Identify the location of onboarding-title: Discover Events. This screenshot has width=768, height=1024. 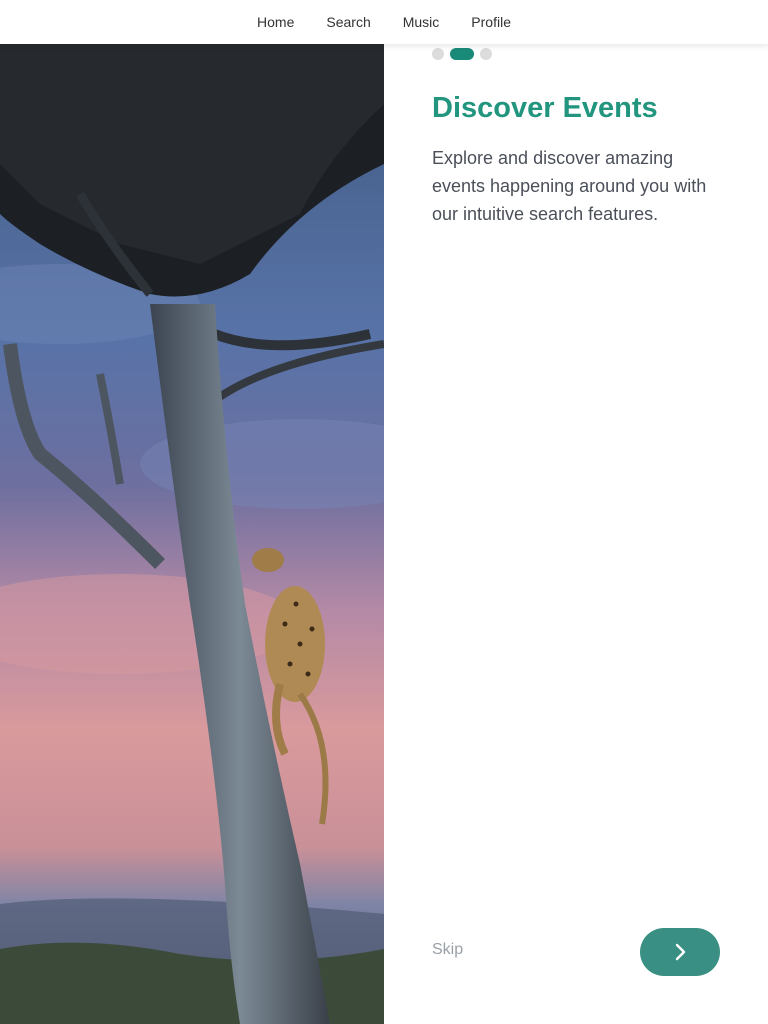
(545, 108).